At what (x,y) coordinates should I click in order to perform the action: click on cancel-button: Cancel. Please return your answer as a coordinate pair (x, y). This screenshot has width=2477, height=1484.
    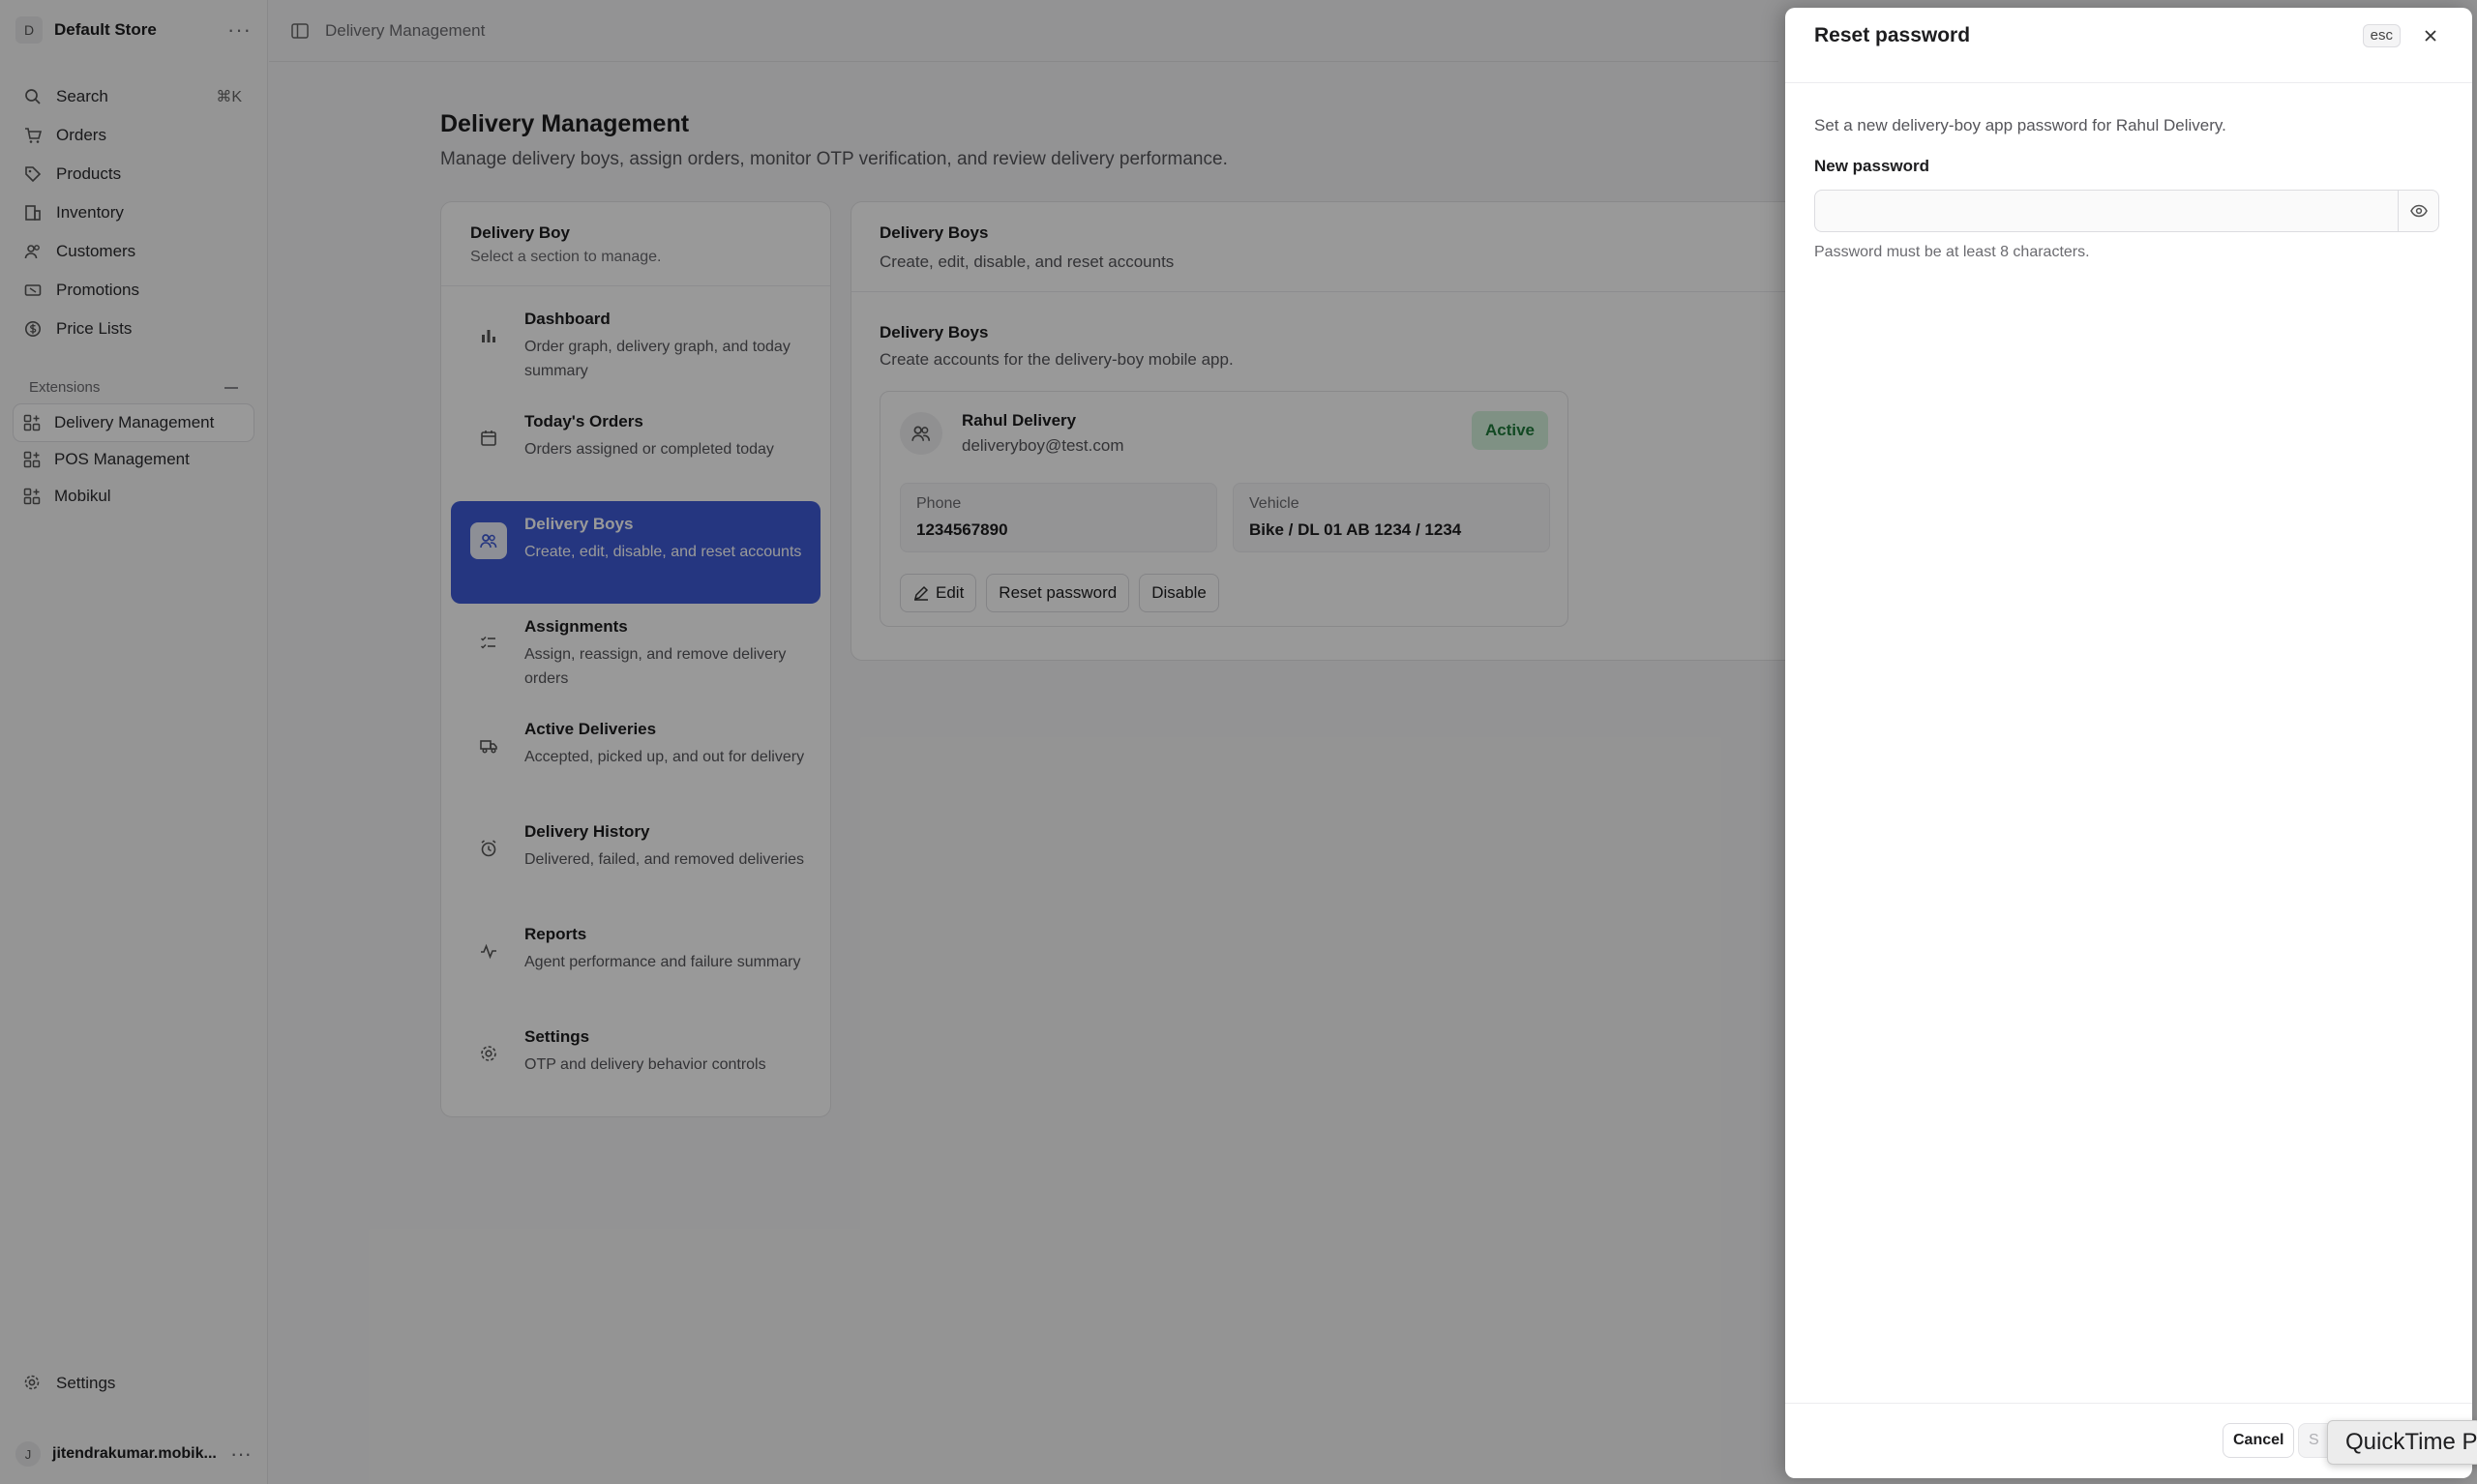
    Looking at the image, I should click on (2259, 1440).